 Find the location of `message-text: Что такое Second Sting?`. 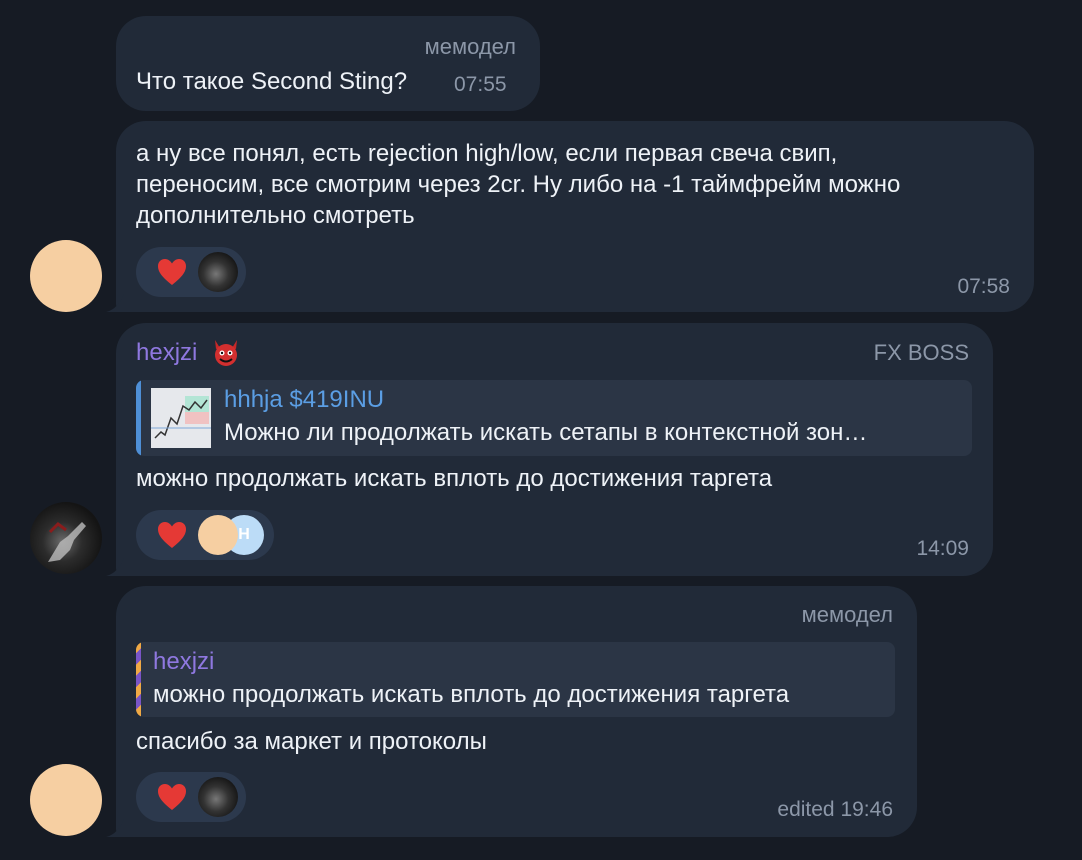

message-text: Что такое Second Sting? is located at coordinates (272, 81).